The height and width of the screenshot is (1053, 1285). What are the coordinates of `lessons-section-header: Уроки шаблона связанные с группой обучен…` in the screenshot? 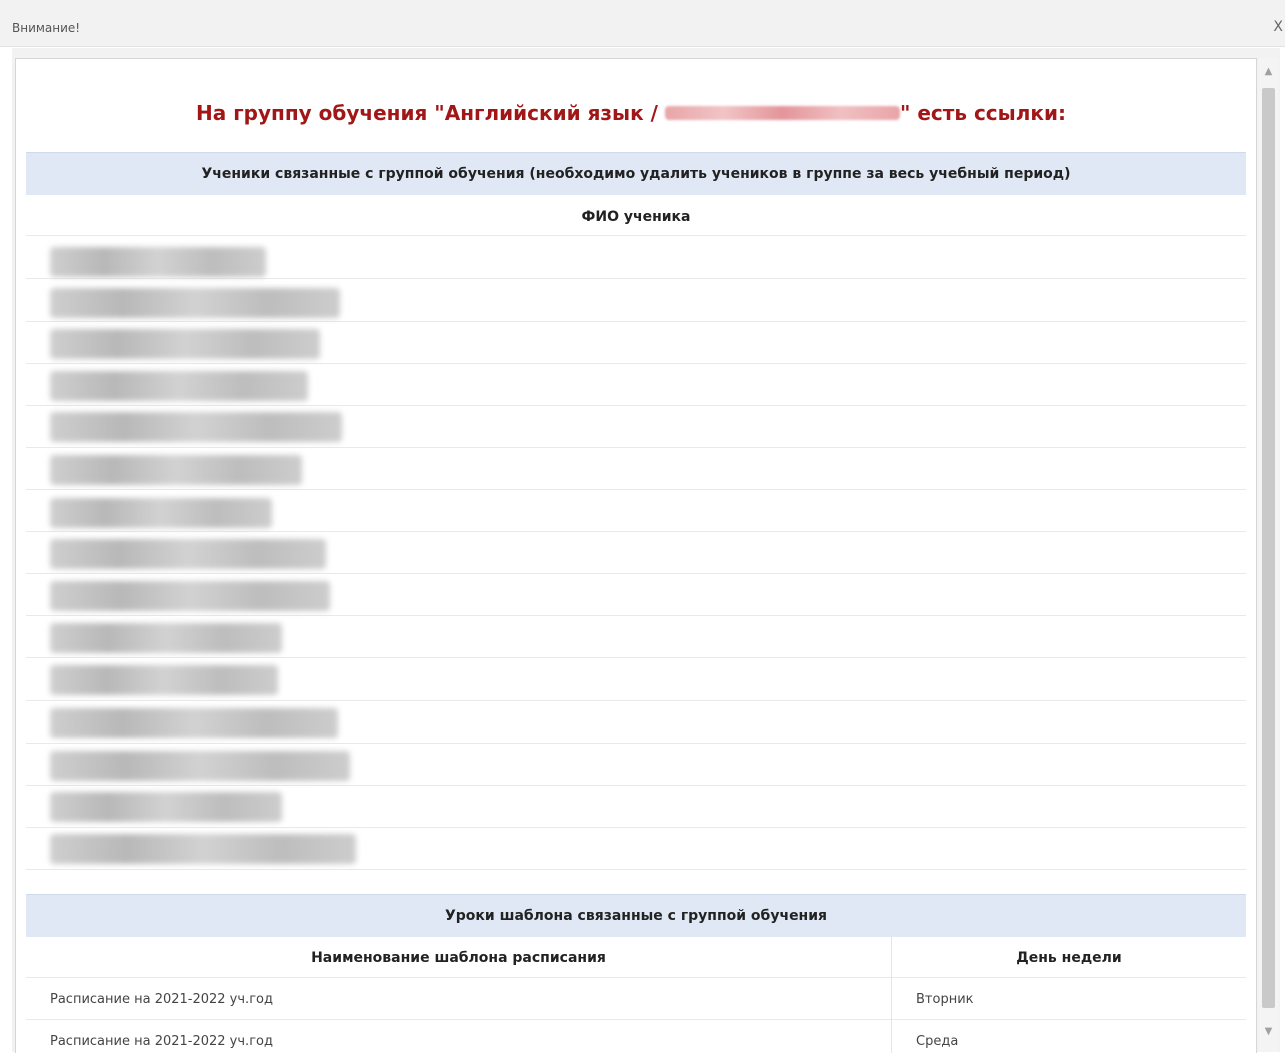 It's located at (636, 915).